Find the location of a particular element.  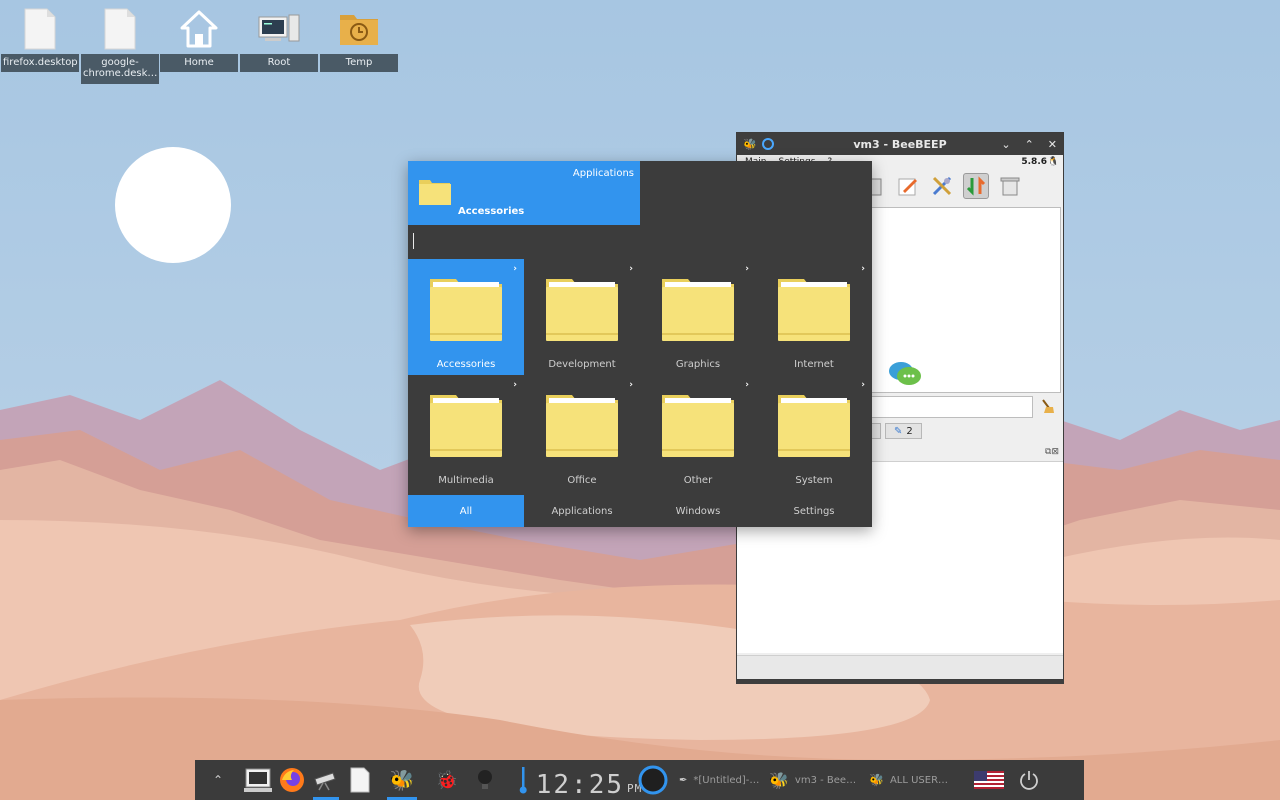

telescope-icon is located at coordinates (325, 781).